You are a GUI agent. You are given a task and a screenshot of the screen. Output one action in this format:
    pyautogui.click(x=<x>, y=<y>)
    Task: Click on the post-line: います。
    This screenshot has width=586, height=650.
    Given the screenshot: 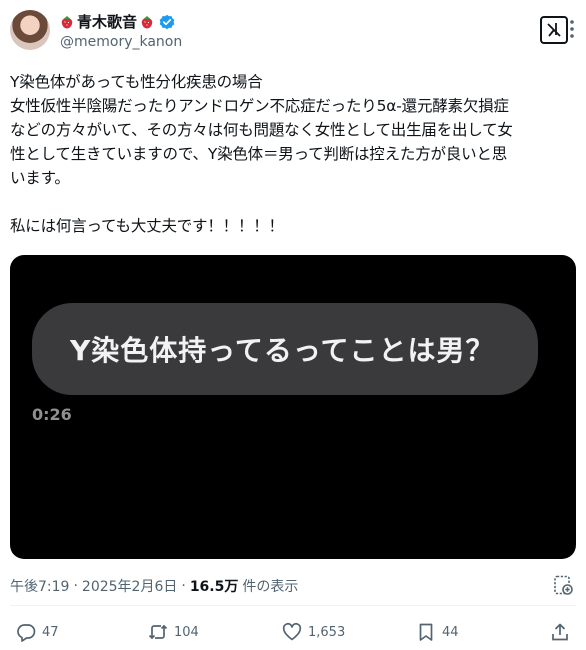 What is the action you would take?
    pyautogui.click(x=40, y=178)
    